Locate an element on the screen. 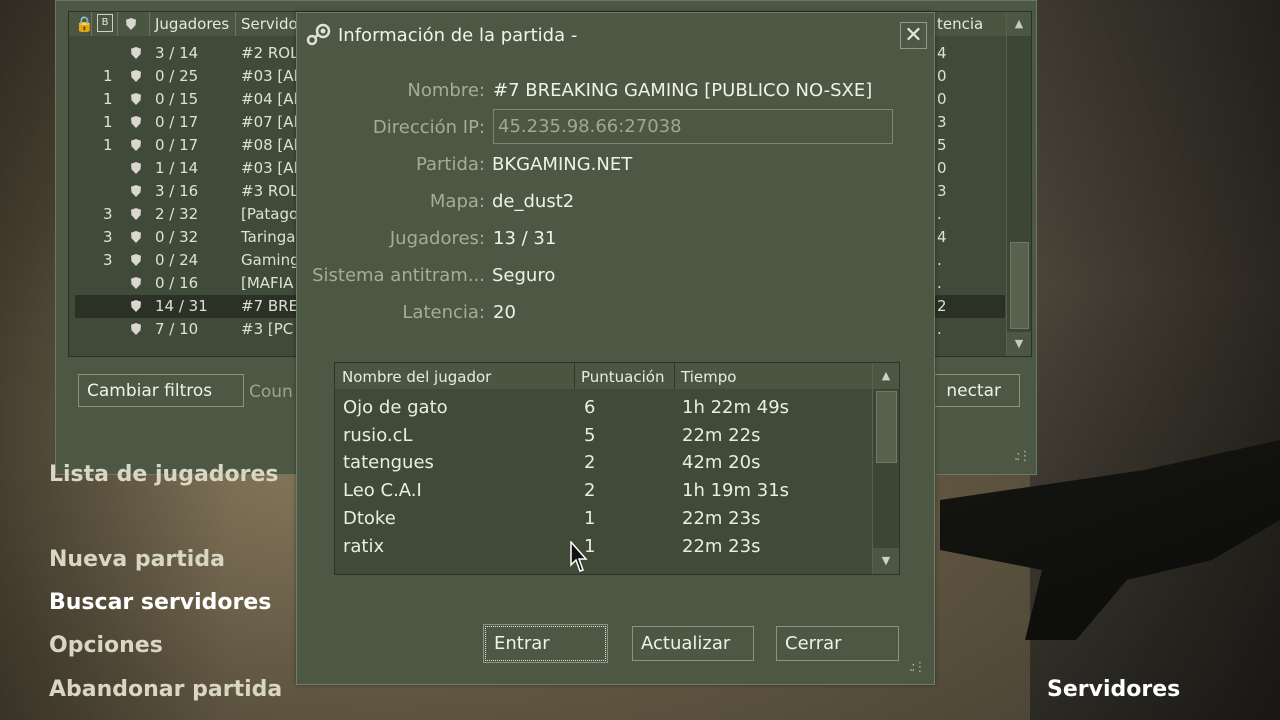 The image size is (1280, 720). latency-column-header: tencia is located at coordinates (960, 24).